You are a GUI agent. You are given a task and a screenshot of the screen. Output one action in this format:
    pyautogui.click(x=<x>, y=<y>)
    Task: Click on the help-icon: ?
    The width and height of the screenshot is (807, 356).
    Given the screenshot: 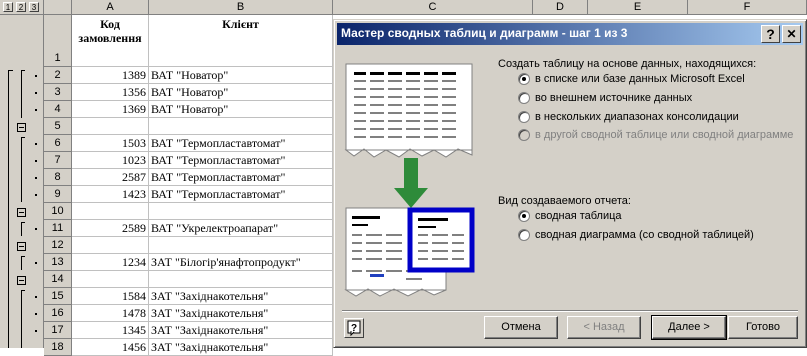 What is the action you would take?
    pyautogui.click(x=354, y=328)
    